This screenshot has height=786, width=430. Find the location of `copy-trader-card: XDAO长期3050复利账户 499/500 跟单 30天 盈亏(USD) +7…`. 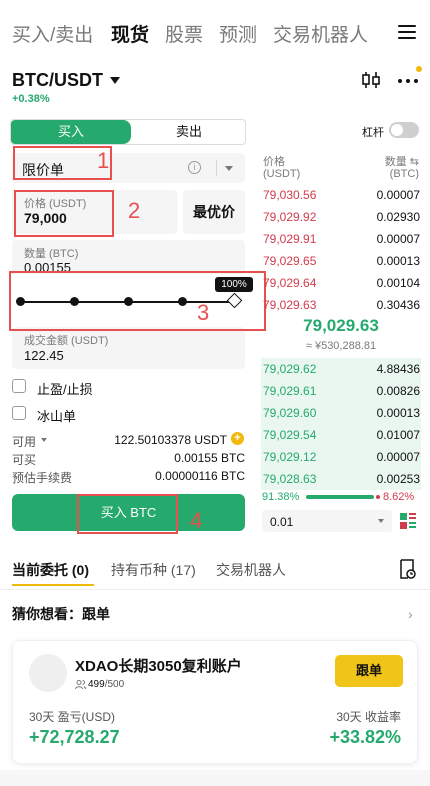

copy-trader-card: XDAO长期3050复利账户 499/500 跟单 30天 盈亏(USD) +7… is located at coordinates (215, 702).